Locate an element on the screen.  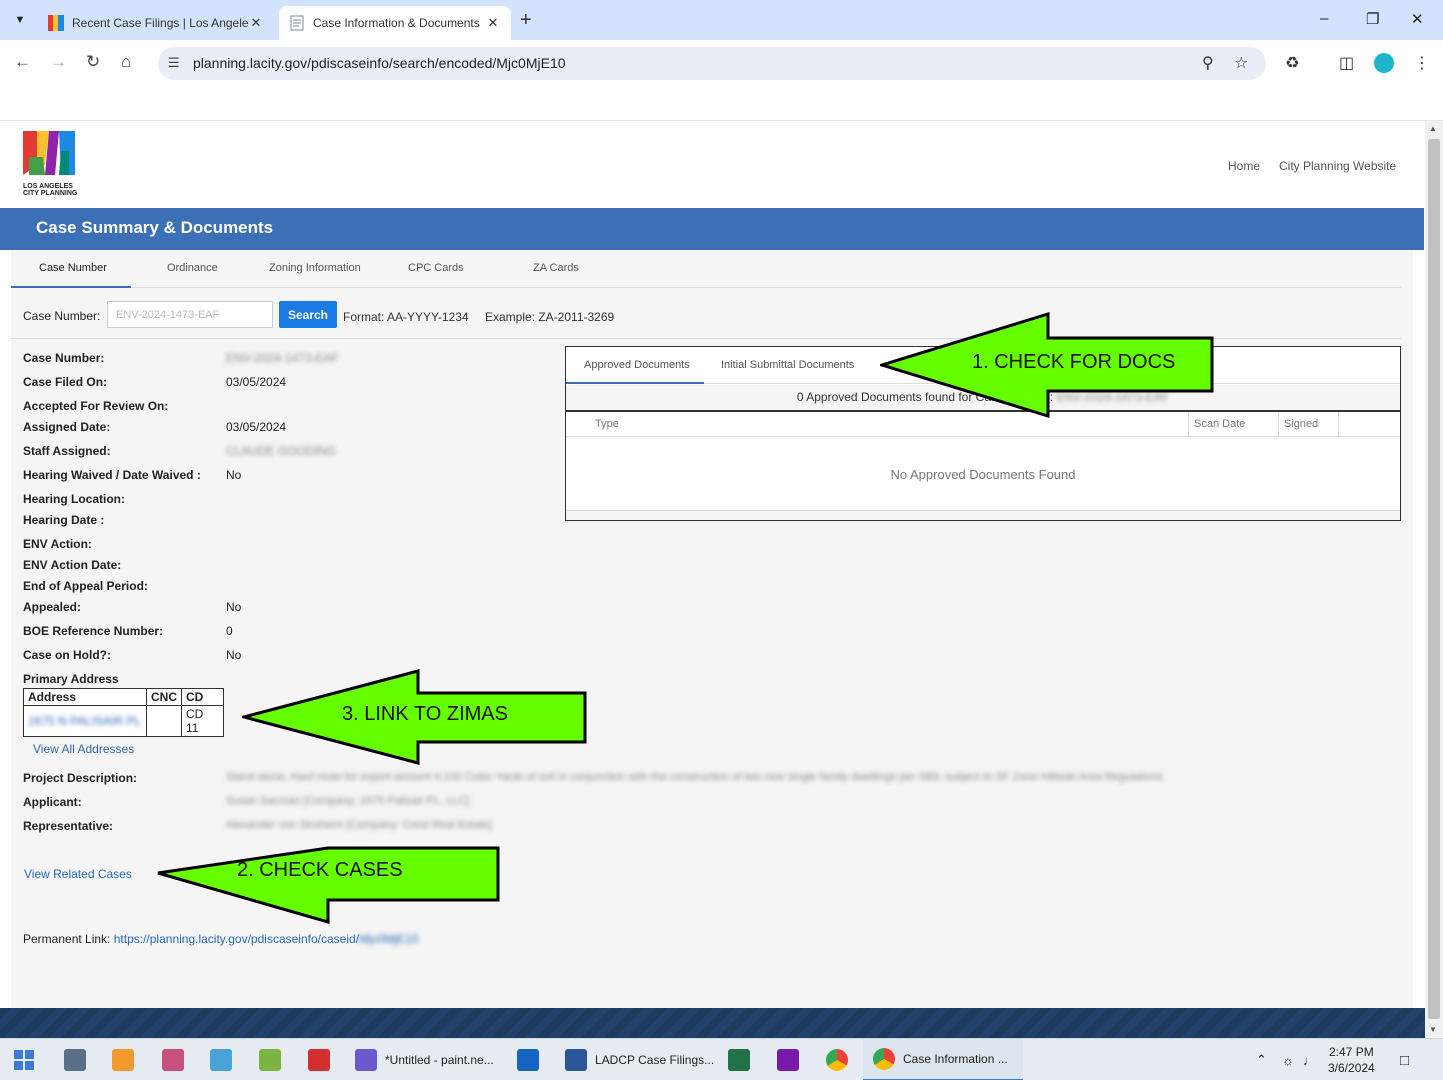
label-boe-ref: BOE Reference Number: is located at coordinates (93, 631).